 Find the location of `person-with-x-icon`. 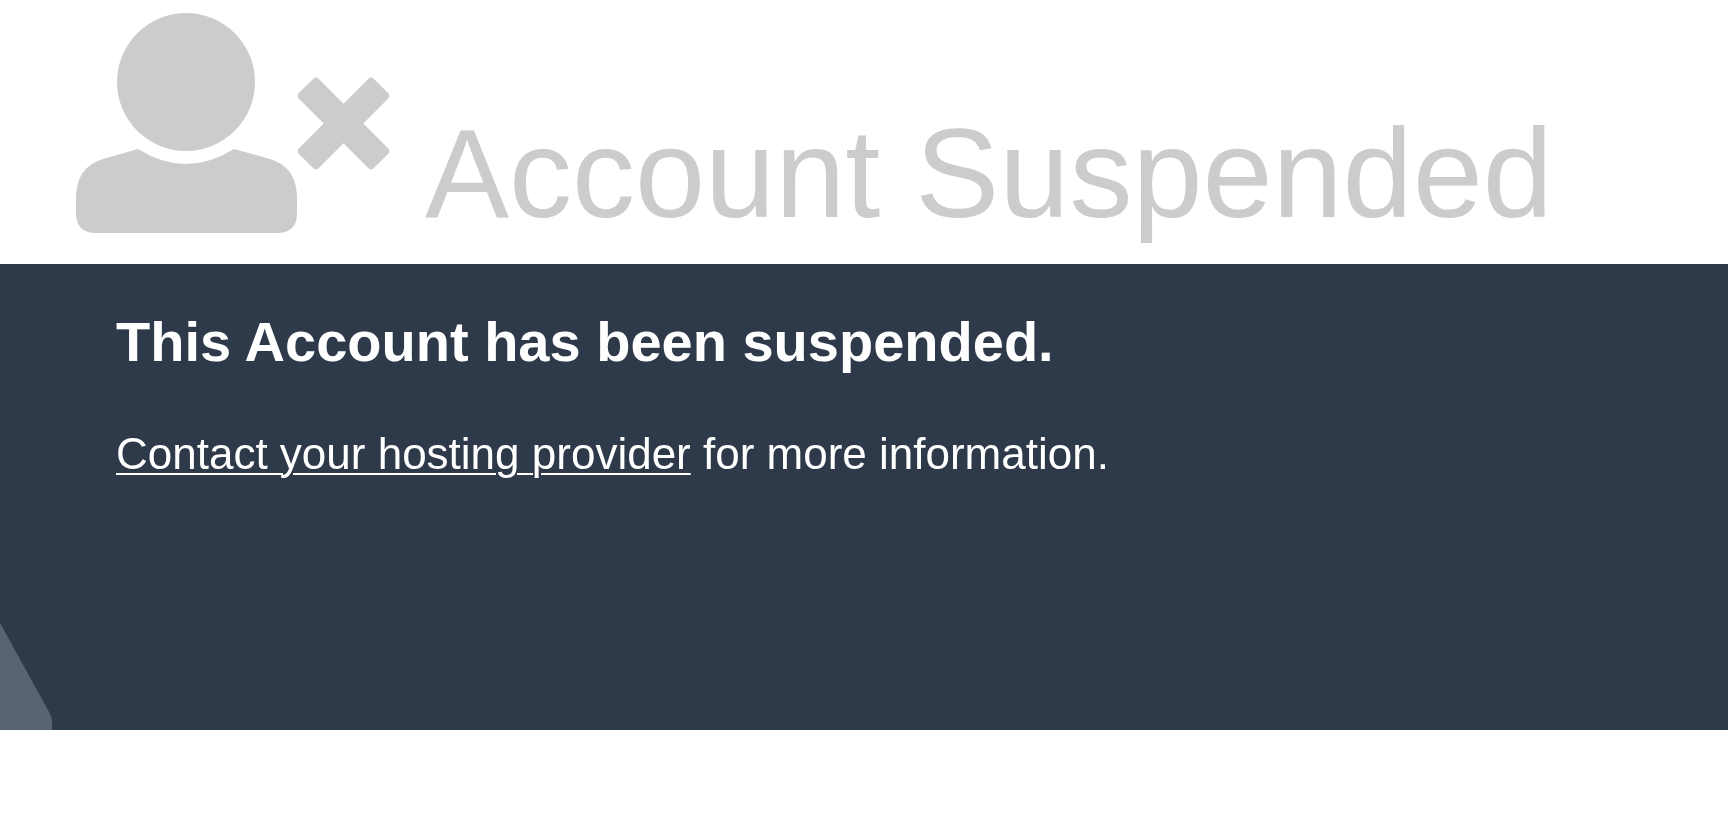

person-with-x-icon is located at coordinates (234, 123).